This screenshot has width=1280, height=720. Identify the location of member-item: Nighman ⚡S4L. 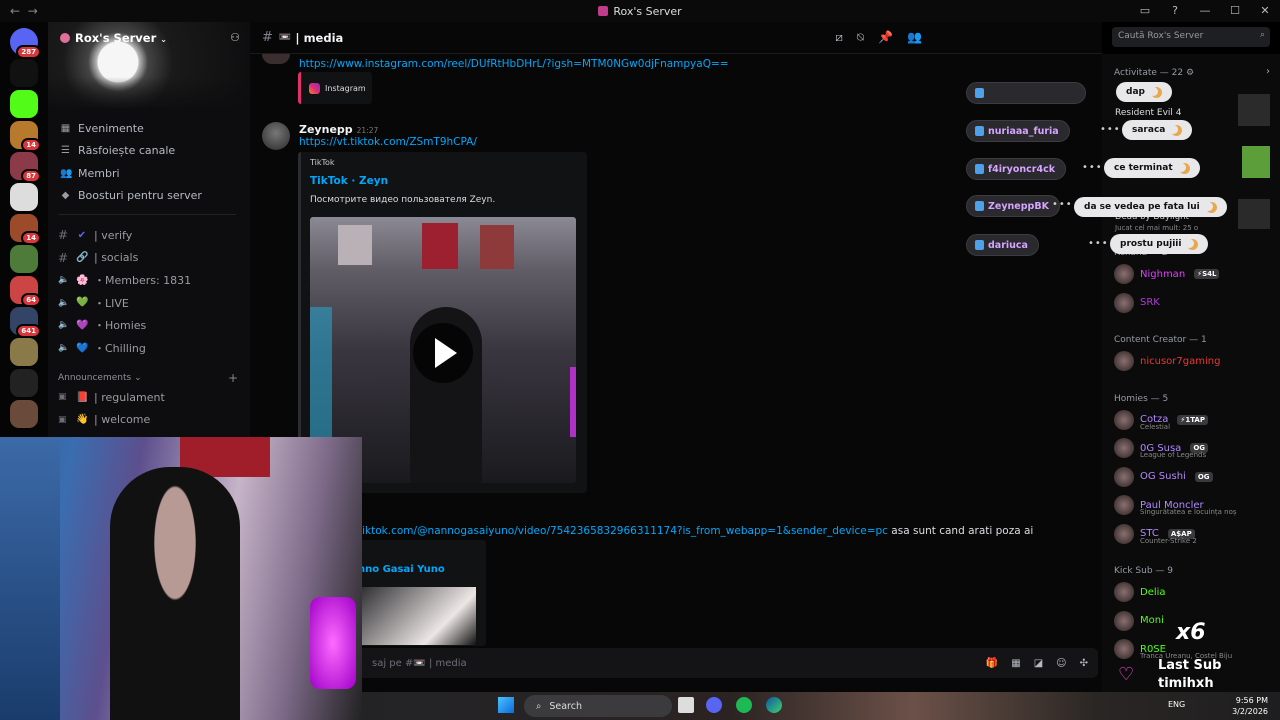
(1196, 274).